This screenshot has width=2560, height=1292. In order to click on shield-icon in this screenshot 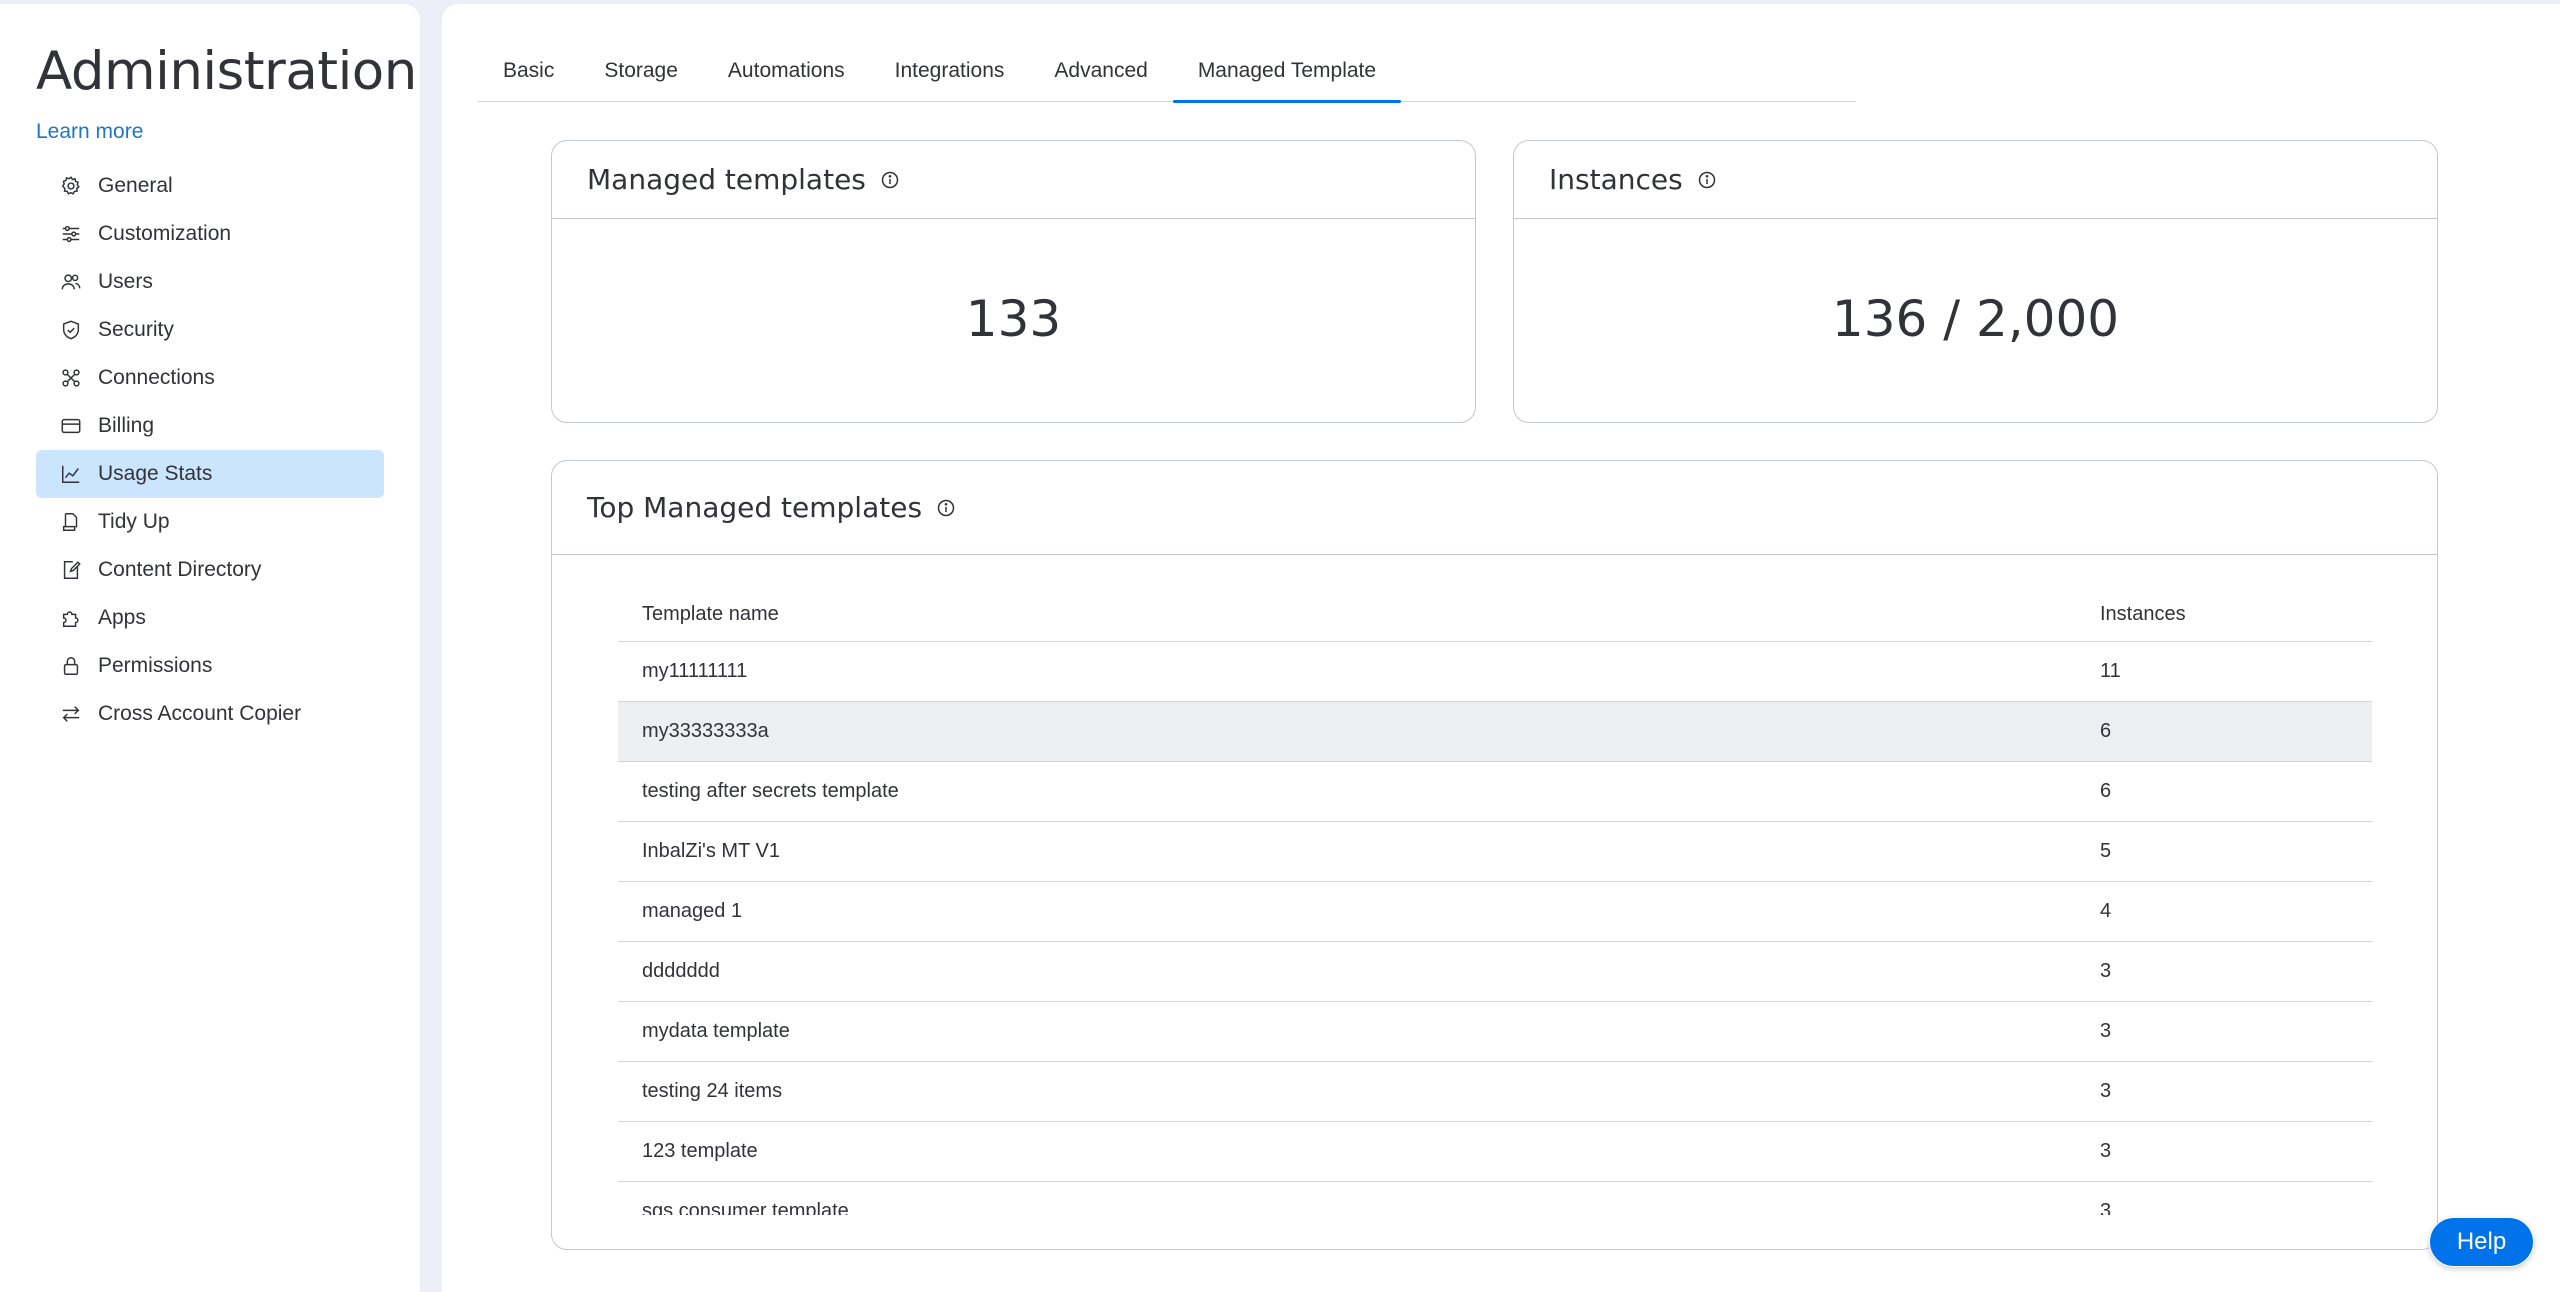, I will do `click(71, 330)`.